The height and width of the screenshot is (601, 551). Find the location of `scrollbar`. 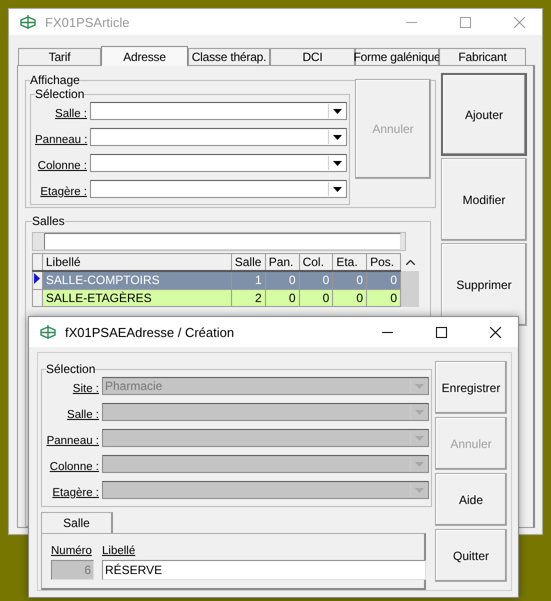

scrollbar is located at coordinates (410, 280).